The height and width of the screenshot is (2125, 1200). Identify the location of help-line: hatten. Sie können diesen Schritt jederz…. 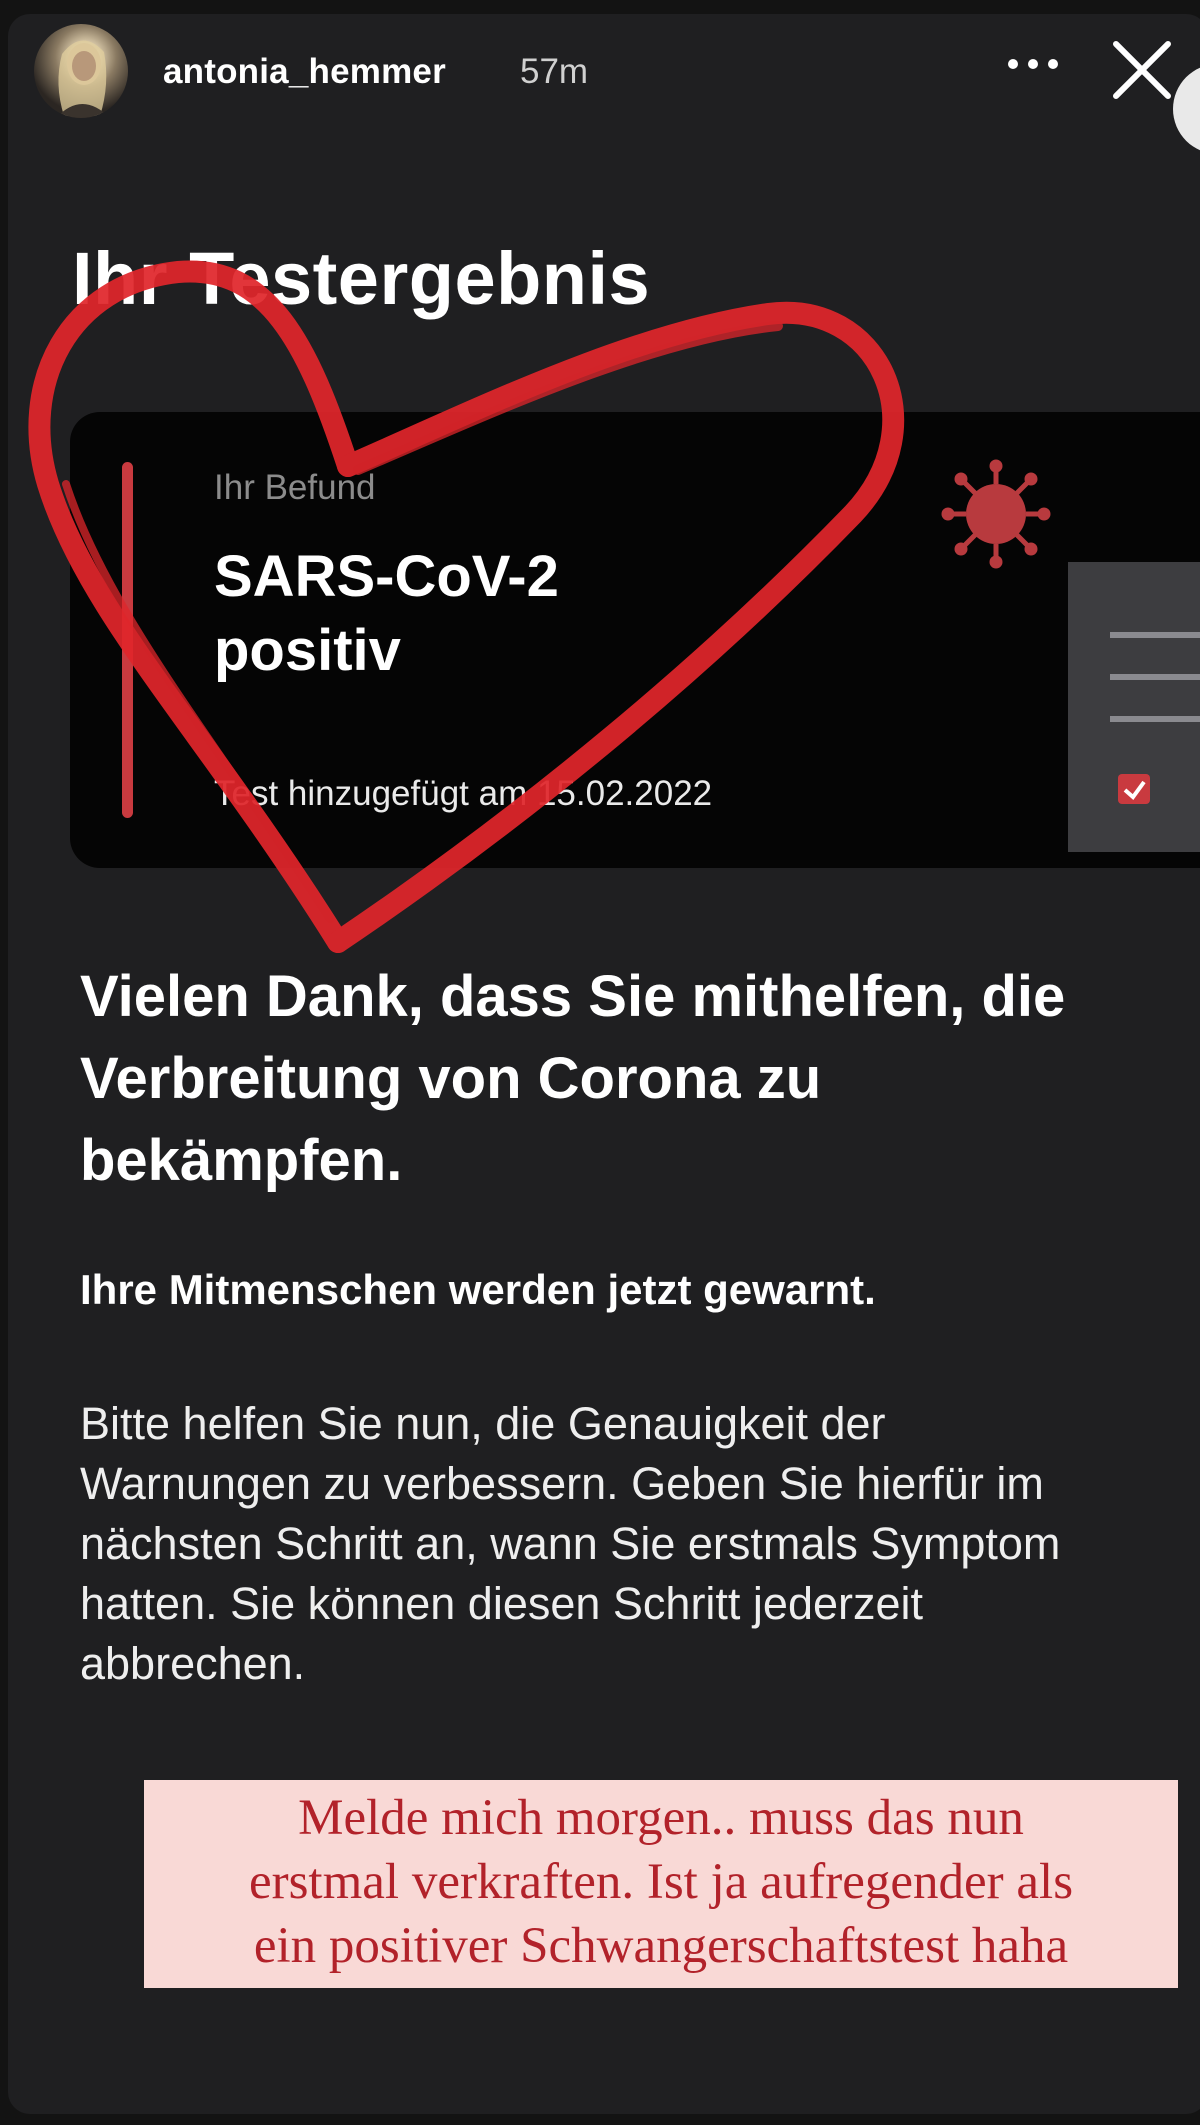
(502, 1603).